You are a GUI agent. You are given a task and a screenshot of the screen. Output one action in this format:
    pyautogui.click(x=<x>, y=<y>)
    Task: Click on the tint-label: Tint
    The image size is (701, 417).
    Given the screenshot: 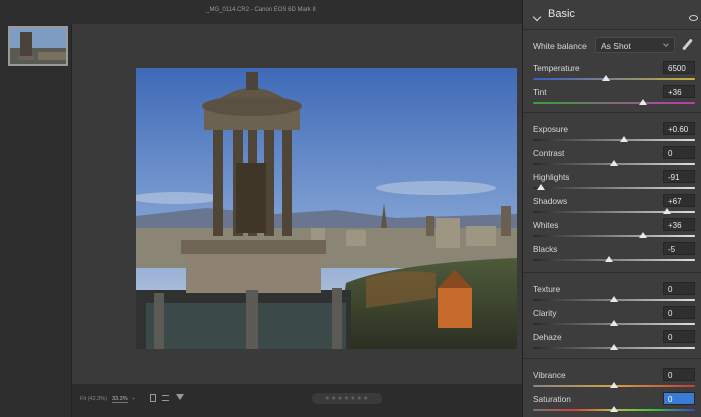 What is the action you would take?
    pyautogui.click(x=540, y=92)
    